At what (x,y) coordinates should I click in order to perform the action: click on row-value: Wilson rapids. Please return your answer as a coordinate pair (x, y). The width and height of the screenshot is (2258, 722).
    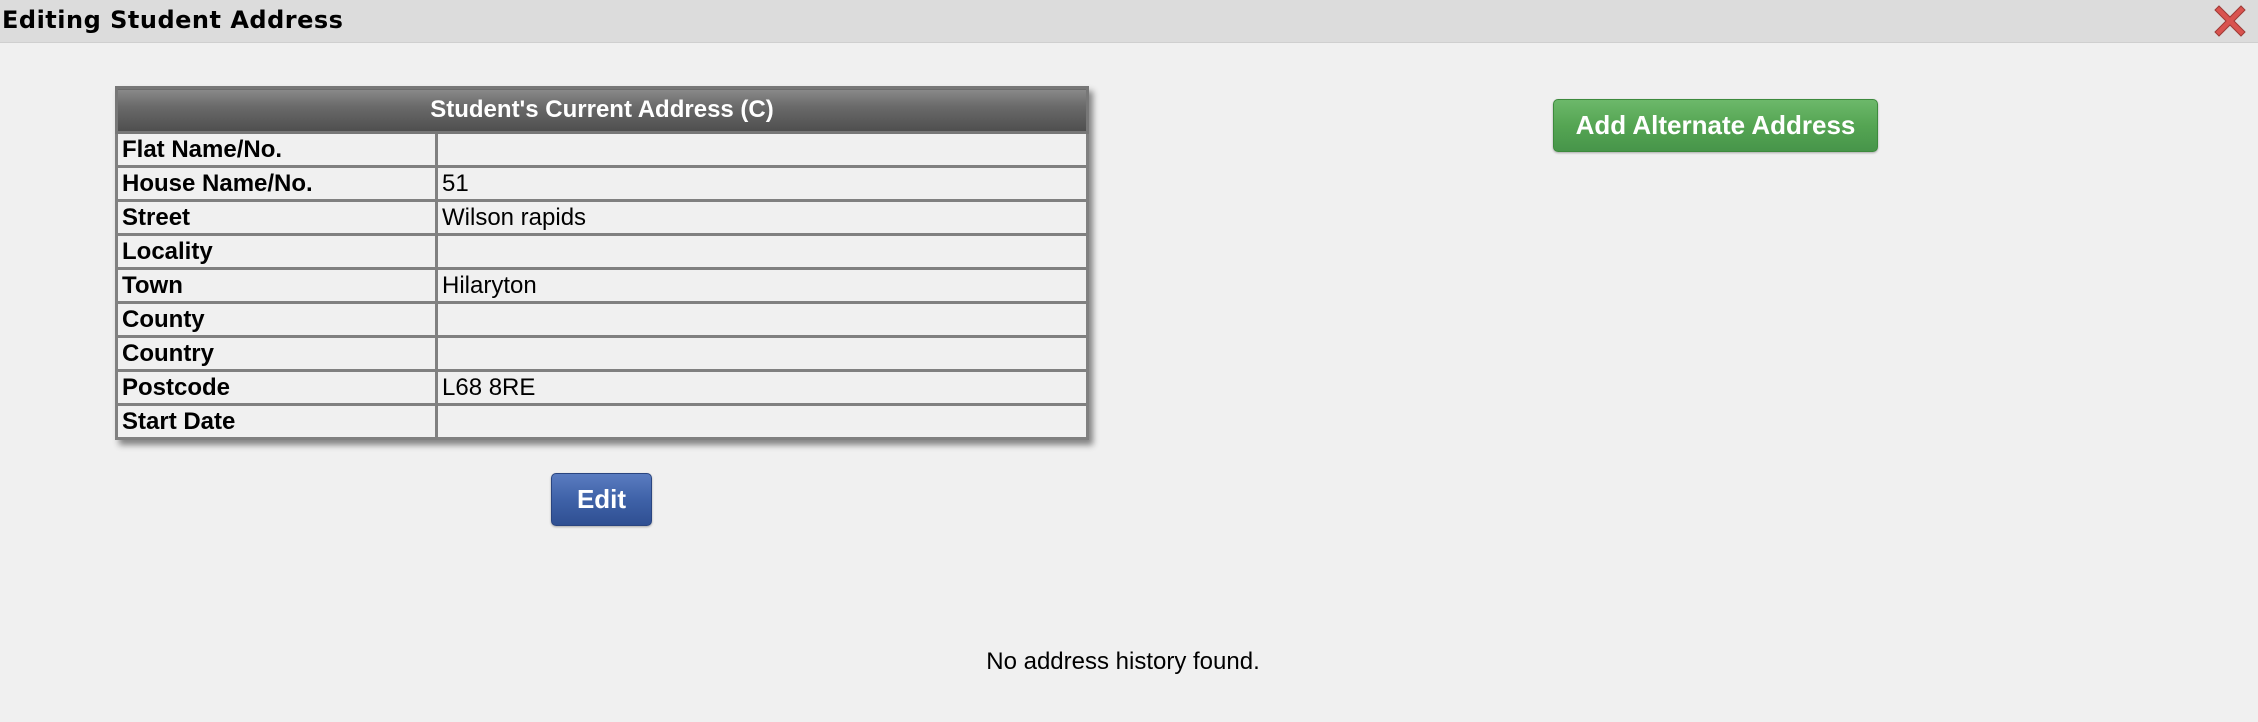
    Looking at the image, I should click on (762, 217).